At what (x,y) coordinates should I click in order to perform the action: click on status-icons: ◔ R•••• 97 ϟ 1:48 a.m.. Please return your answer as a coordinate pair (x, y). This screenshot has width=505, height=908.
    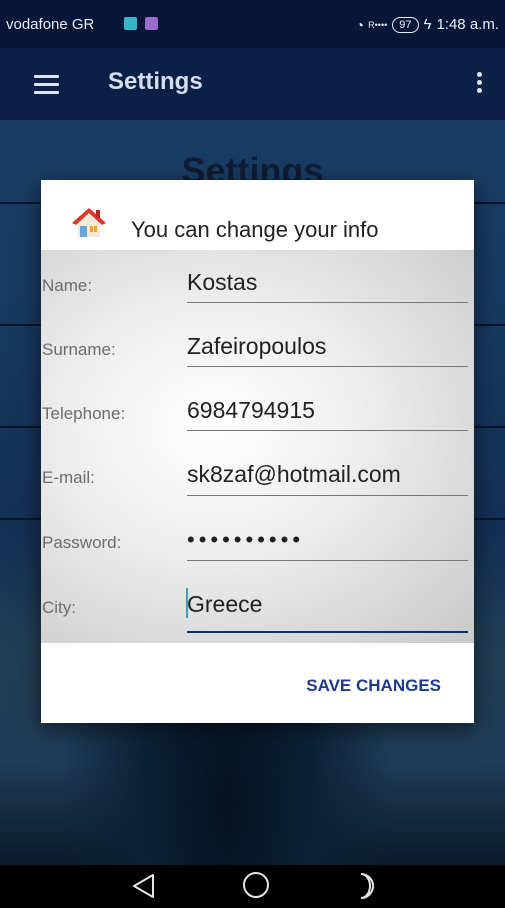
    Looking at the image, I should click on (427, 24).